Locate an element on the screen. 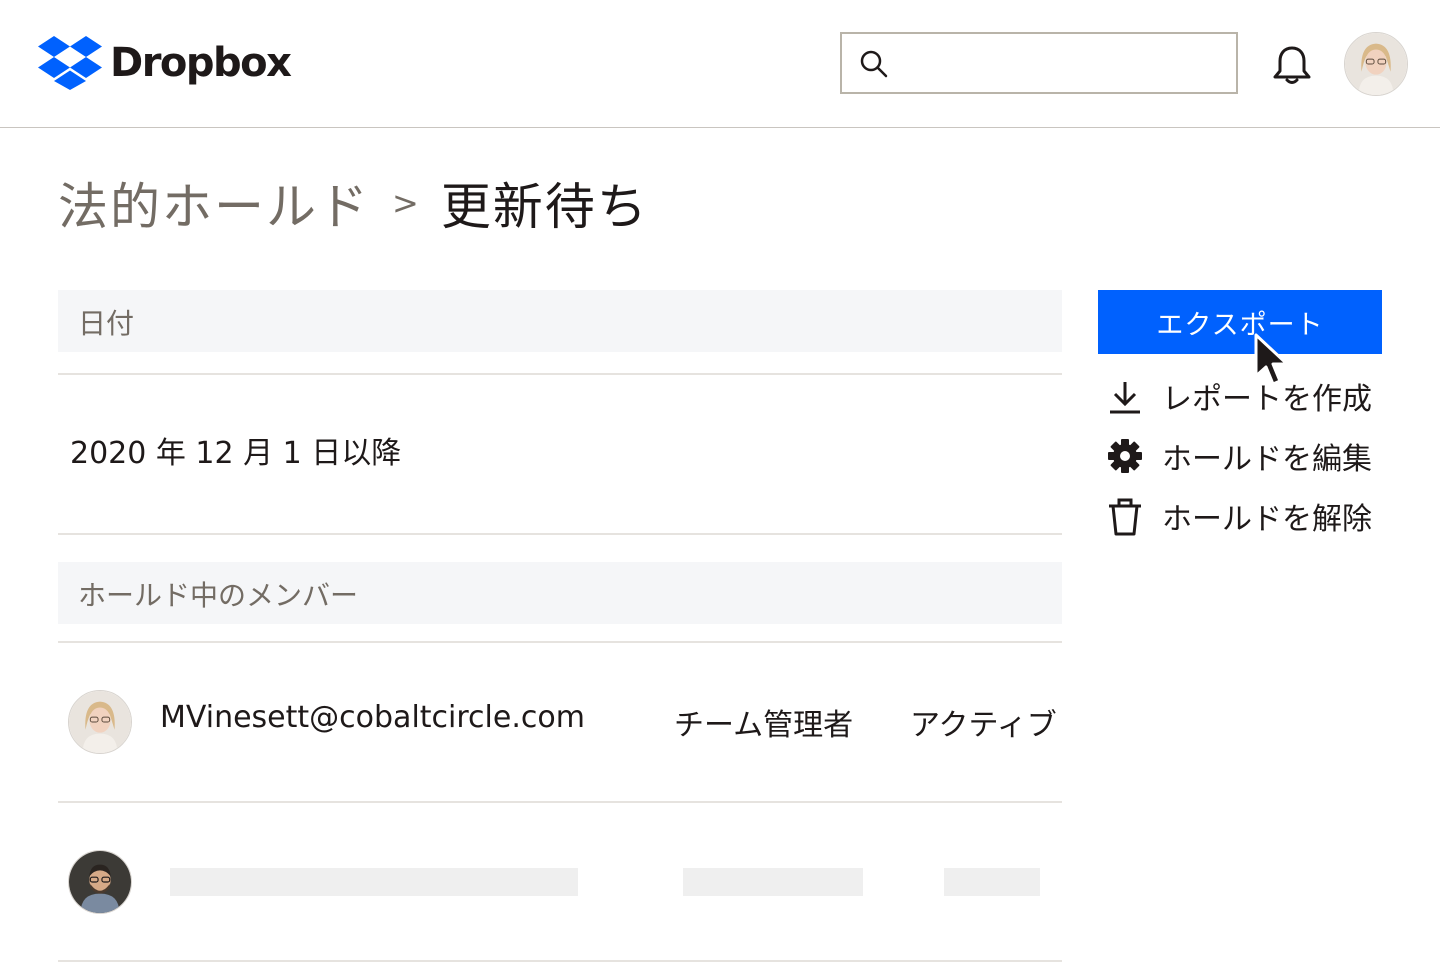 The image size is (1440, 962). status-placeholder-bar is located at coordinates (992, 882).